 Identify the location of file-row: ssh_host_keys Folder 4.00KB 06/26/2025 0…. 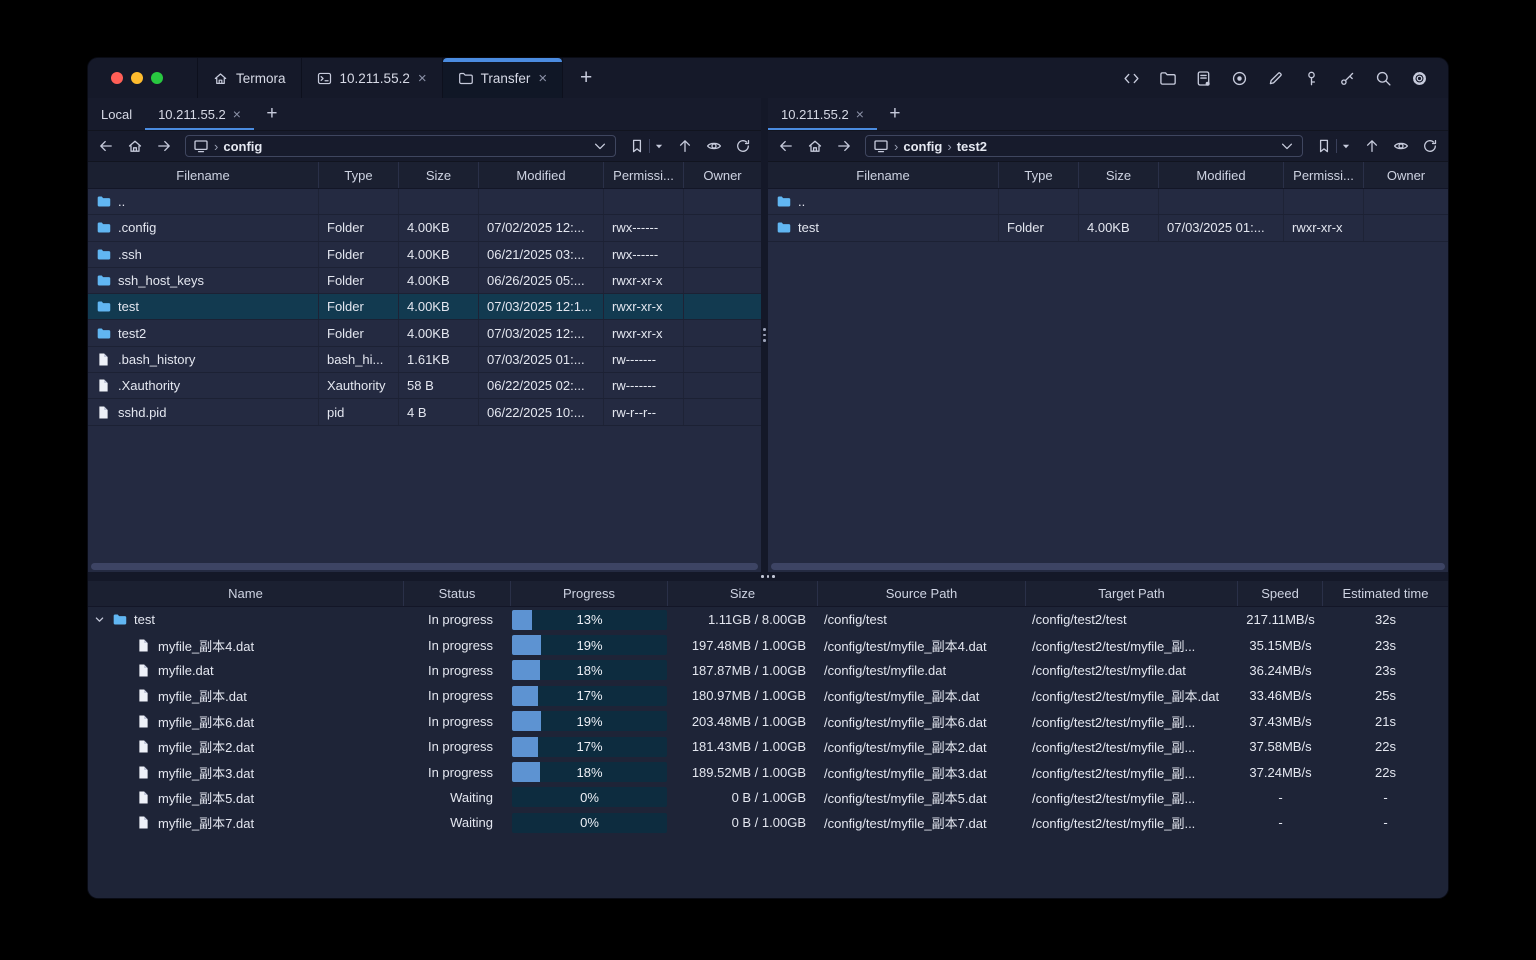
(424, 281).